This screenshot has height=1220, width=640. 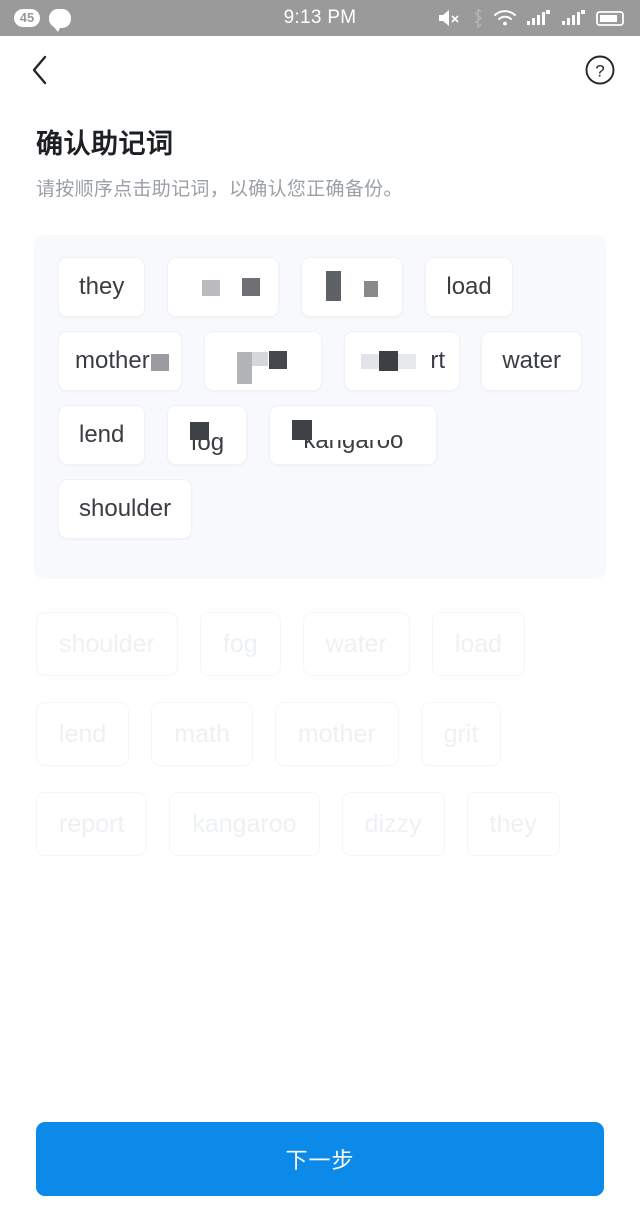 I want to click on selected-word-chip: math, so click(x=263, y=361).